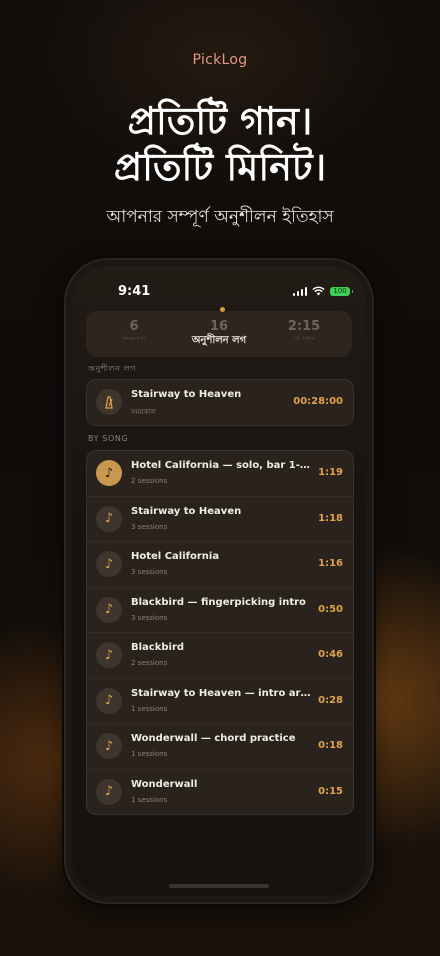 The image size is (440, 956). What do you see at coordinates (213, 738) in the screenshot?
I see `song-title: Wonderwall — chord practice` at bounding box center [213, 738].